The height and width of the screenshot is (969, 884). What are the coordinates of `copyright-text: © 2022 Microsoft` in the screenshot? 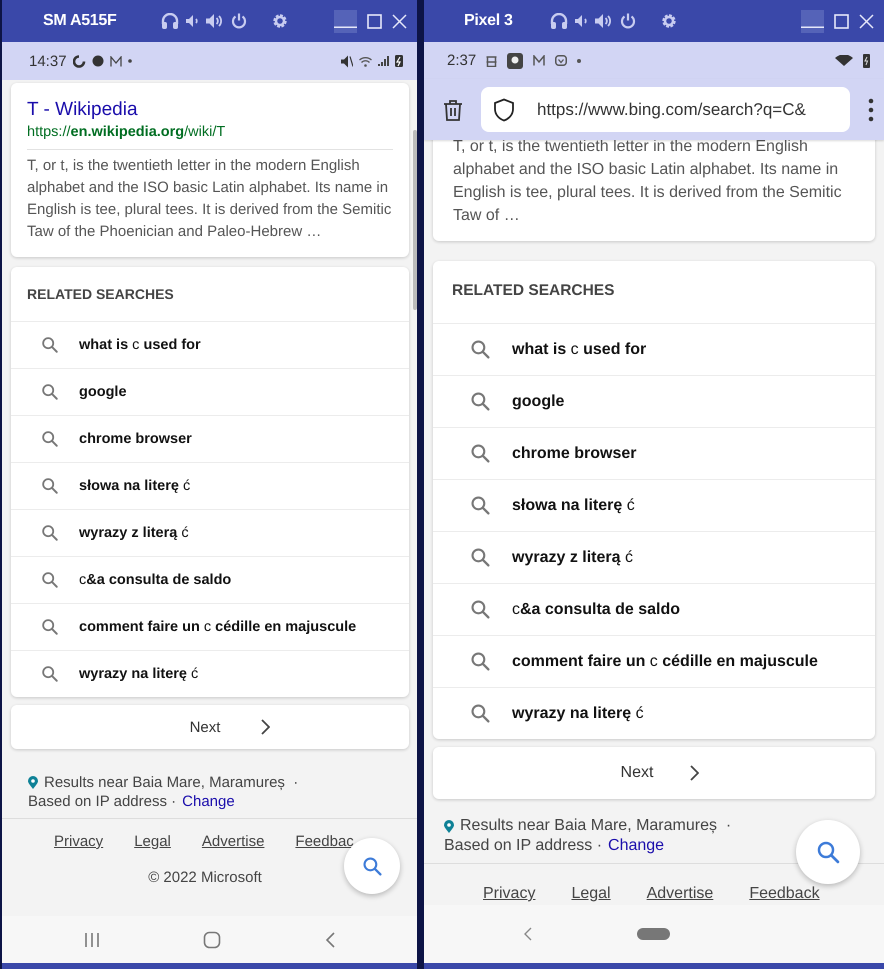 It's located at (205, 877).